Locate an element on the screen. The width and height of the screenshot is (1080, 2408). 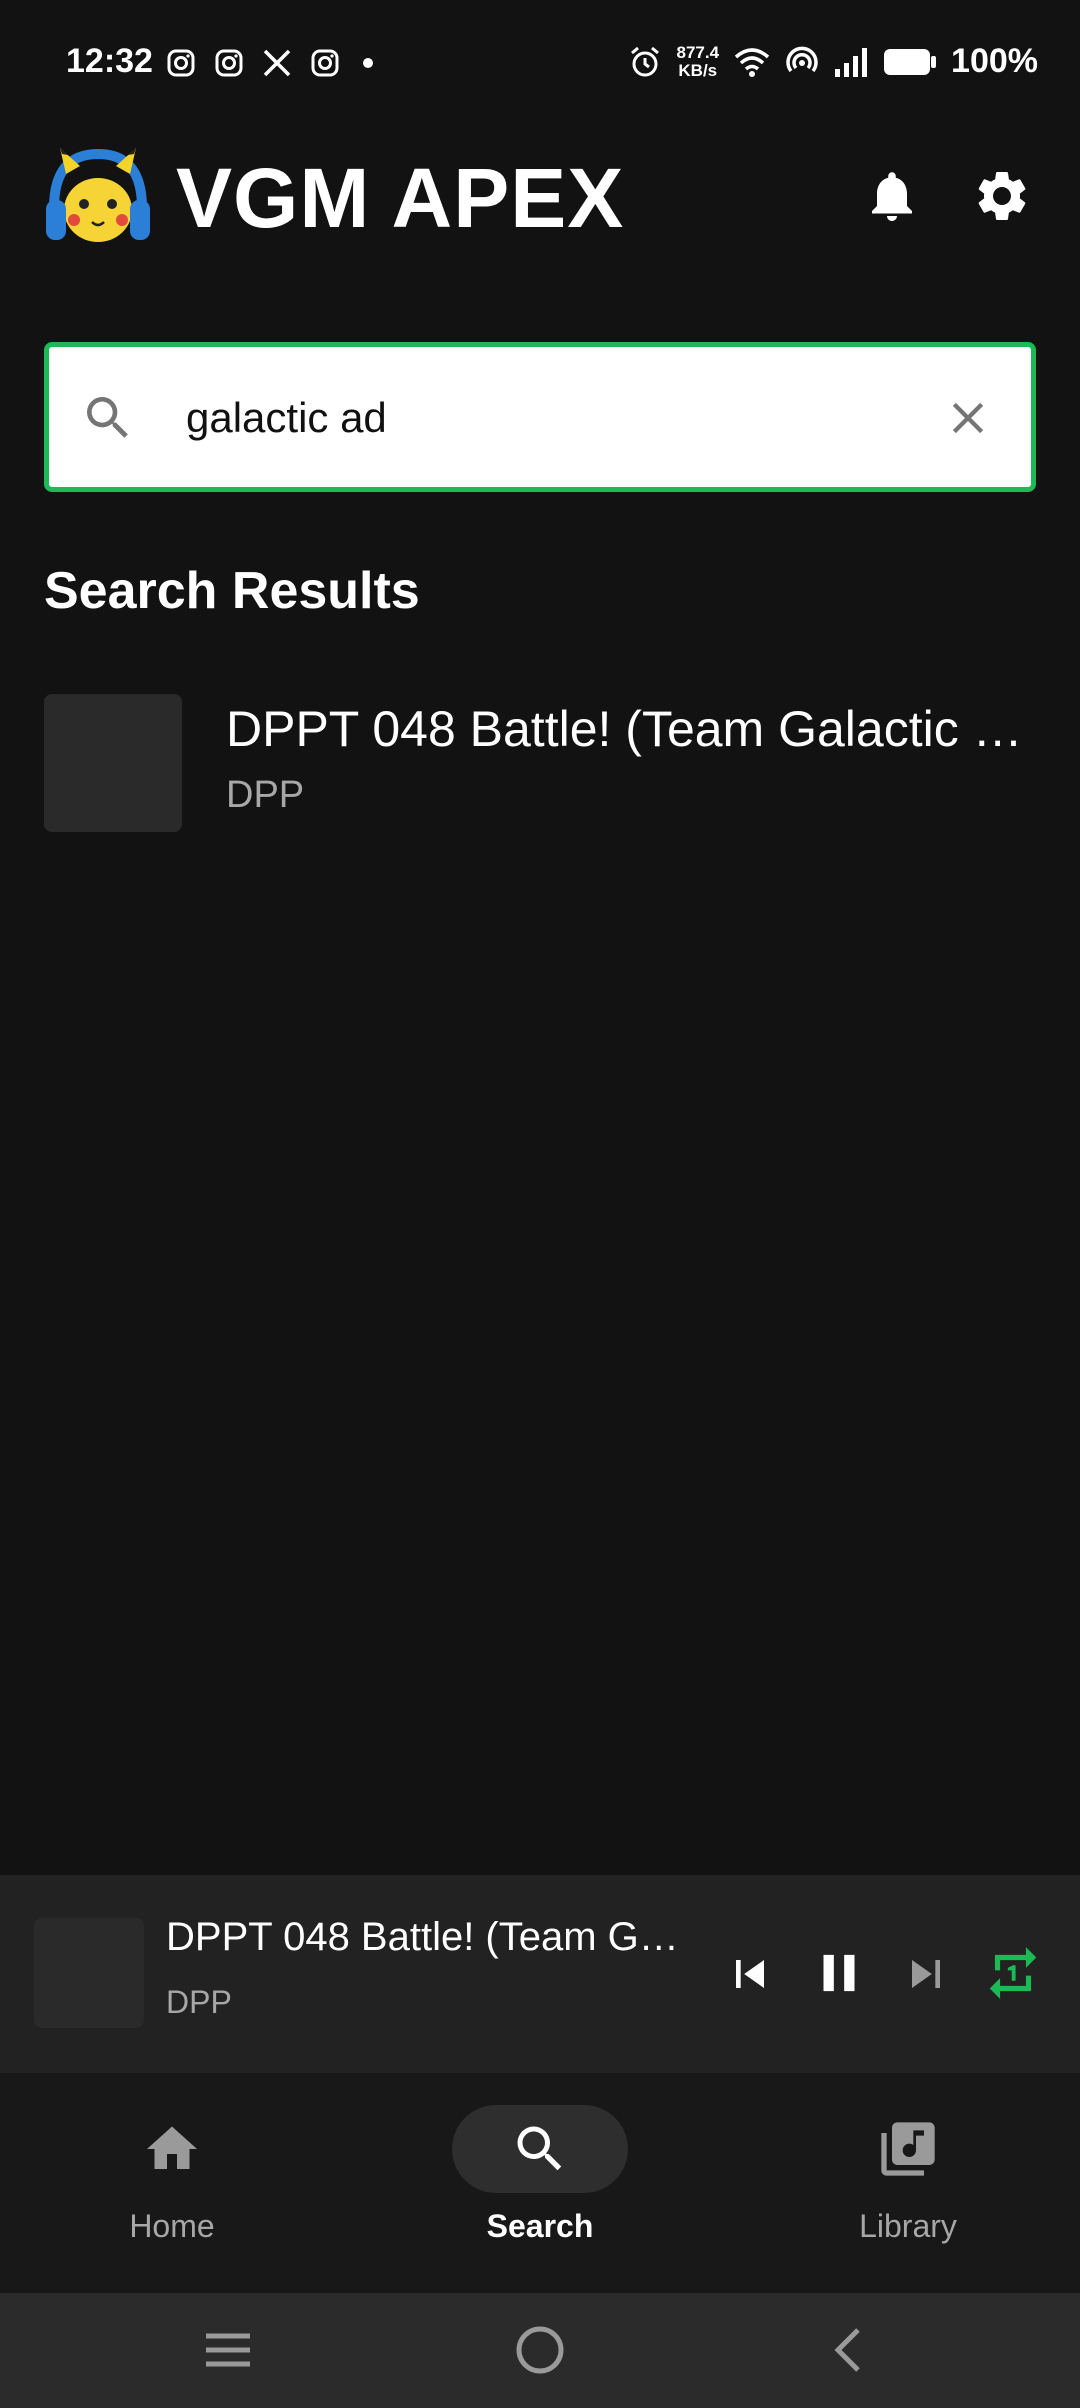
pause-button is located at coordinates (839, 1975).